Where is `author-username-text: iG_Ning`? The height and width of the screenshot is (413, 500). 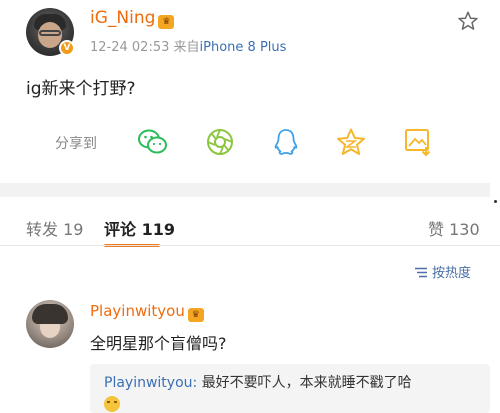
author-username-text: iG_Ning is located at coordinates (122, 18).